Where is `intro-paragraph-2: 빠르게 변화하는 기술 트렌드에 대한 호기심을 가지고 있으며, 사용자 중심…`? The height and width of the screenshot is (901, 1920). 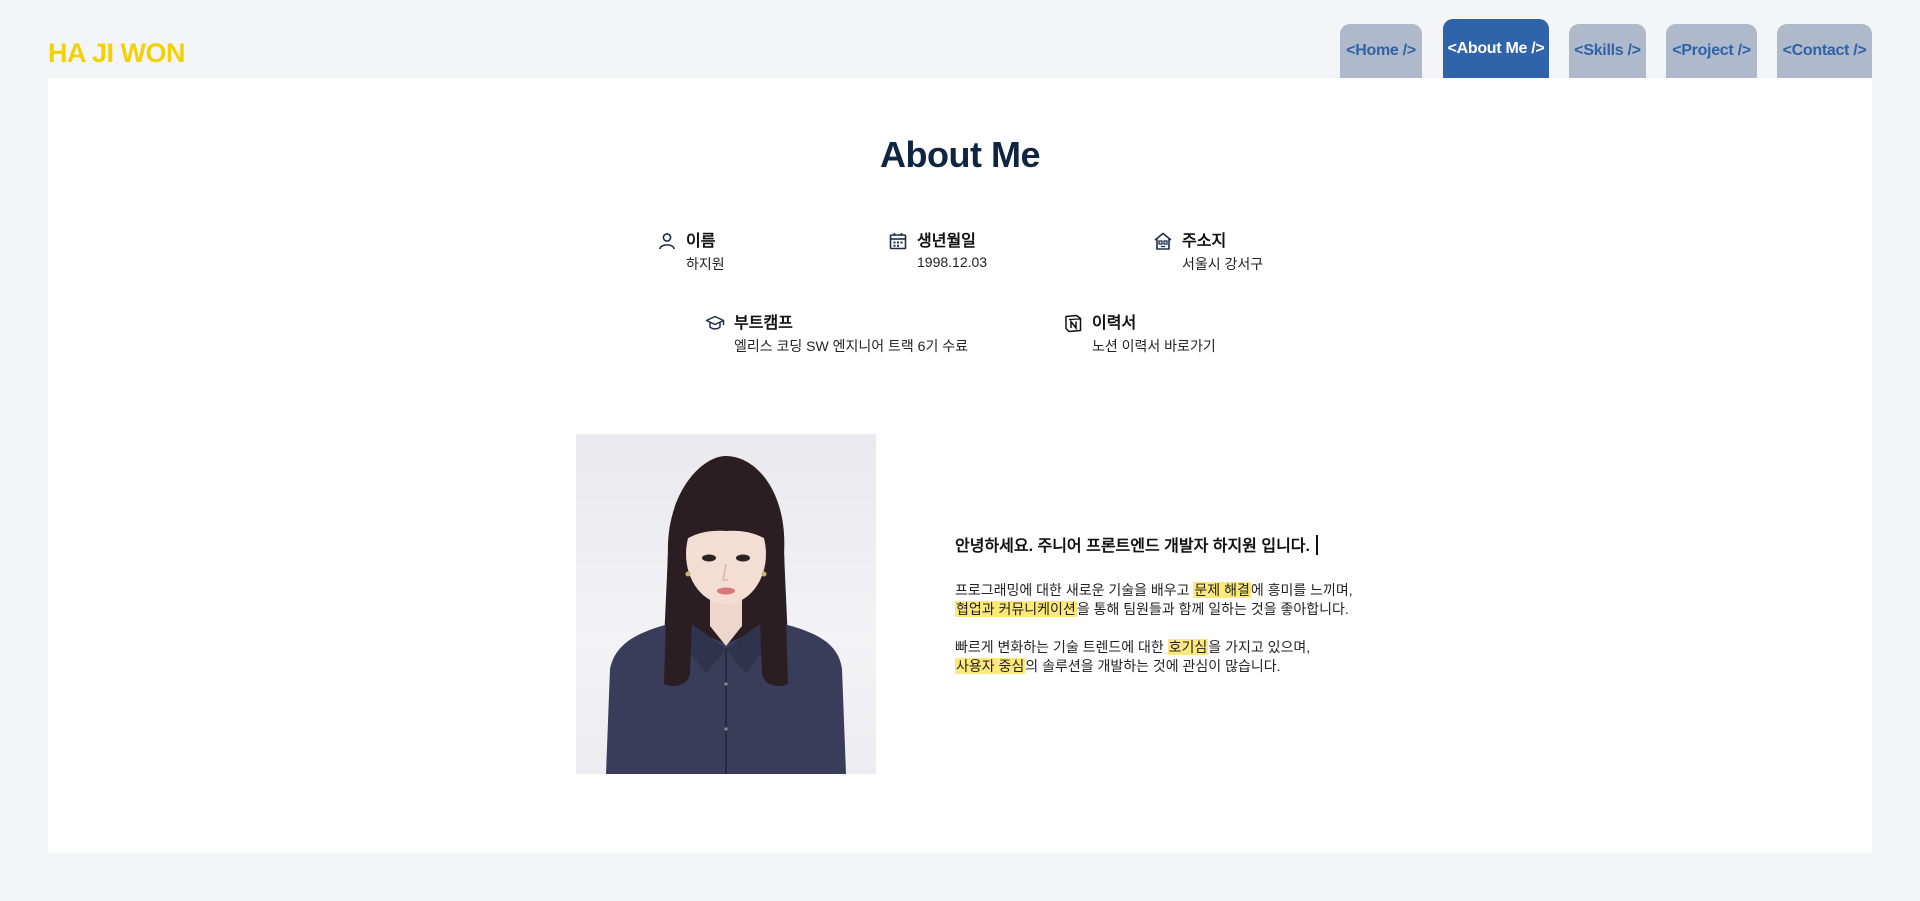
intro-paragraph-2: 빠르게 변화하는 기술 트렌드에 대한 호기심을 가지고 있으며, 사용자 중심… is located at coordinates (1190, 657).